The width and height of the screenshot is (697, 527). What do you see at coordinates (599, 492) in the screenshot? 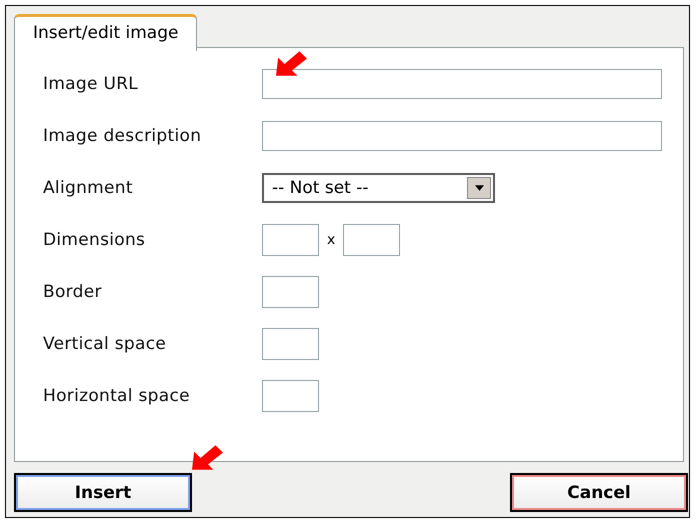
I see `cancel-button: Cancel` at bounding box center [599, 492].